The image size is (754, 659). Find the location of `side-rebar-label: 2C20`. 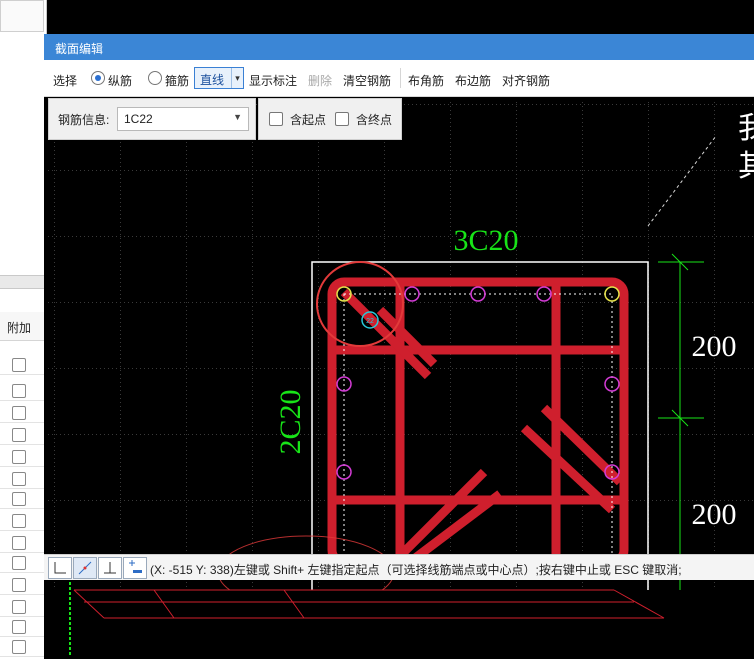

side-rebar-label: 2C20 is located at coordinates (290, 421).